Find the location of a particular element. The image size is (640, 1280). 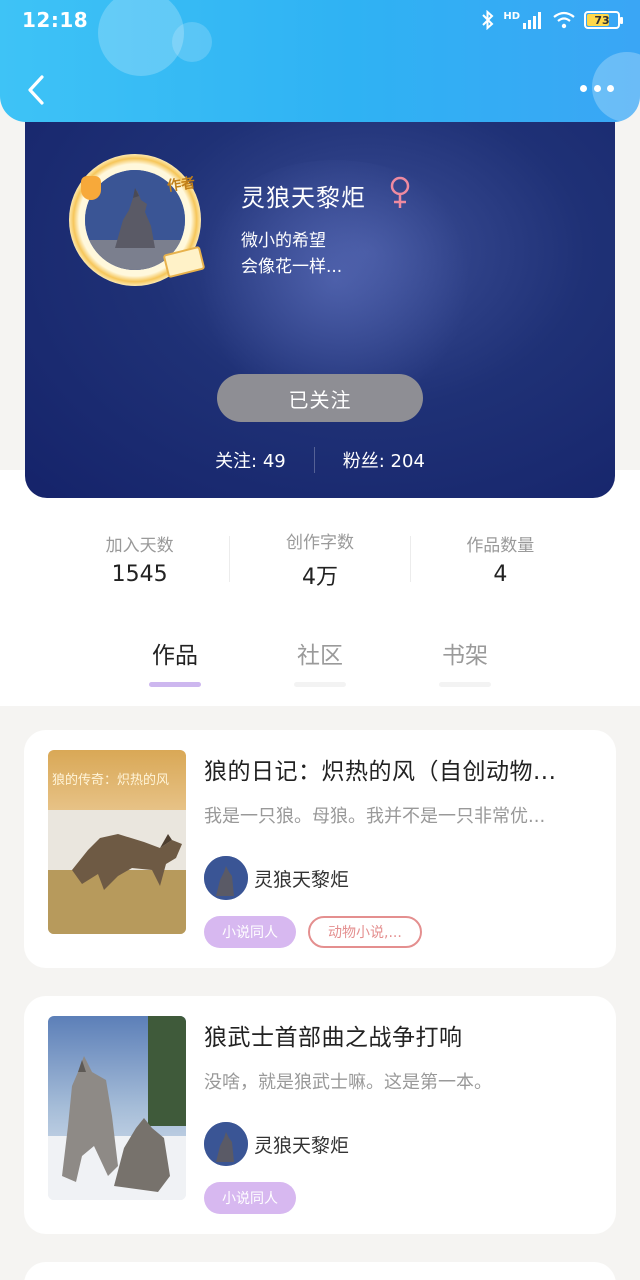

profile-tabs: 作品 社区 书架 is located at coordinates (320, 664).